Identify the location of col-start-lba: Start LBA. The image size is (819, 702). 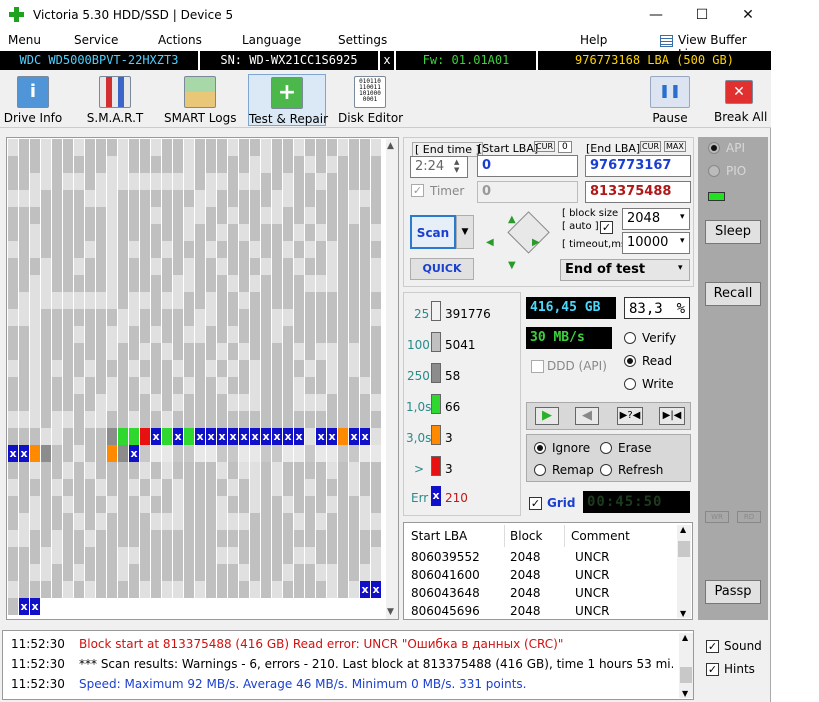
(439, 536).